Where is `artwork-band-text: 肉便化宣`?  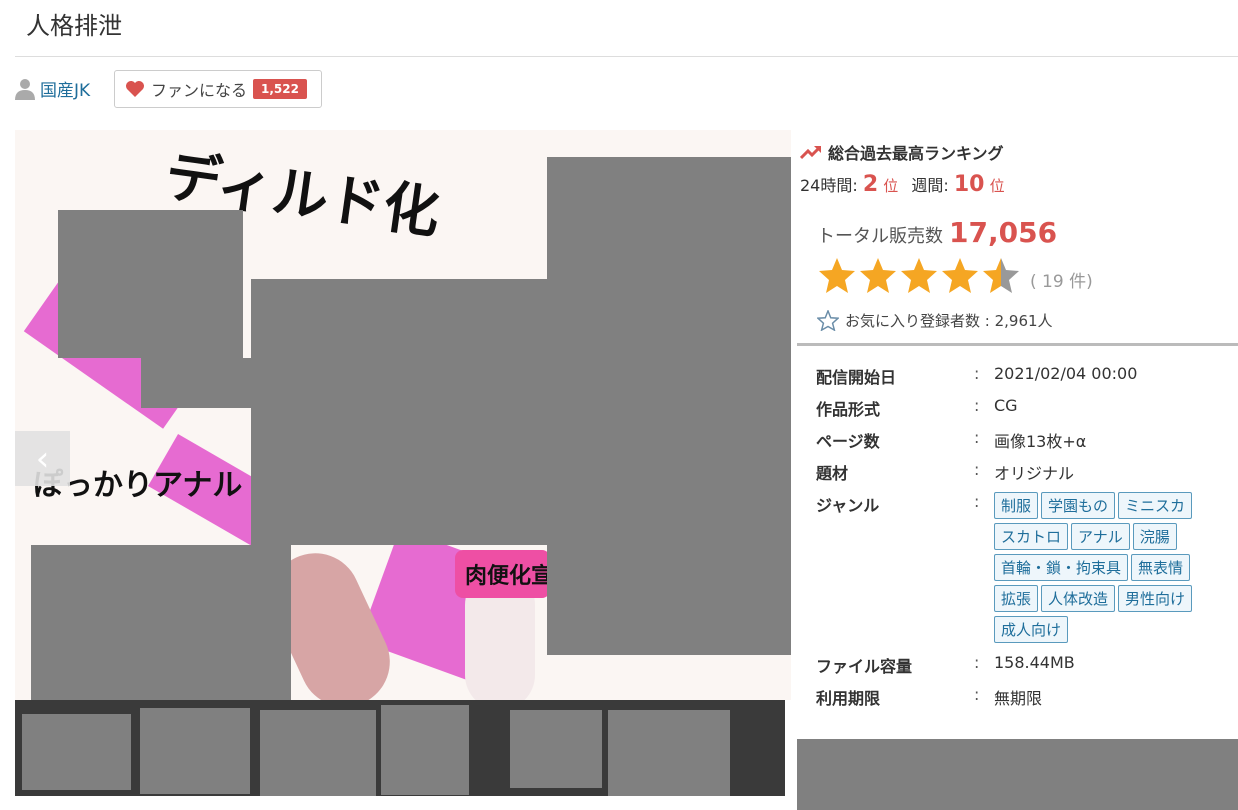 artwork-band-text: 肉便化宣 is located at coordinates (509, 576).